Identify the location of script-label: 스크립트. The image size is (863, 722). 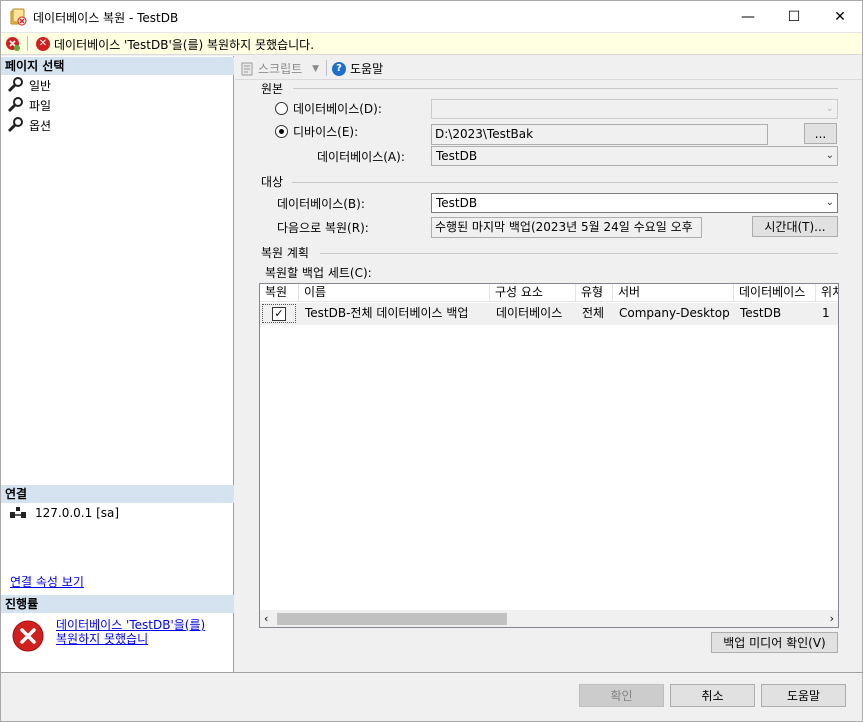
(280, 69).